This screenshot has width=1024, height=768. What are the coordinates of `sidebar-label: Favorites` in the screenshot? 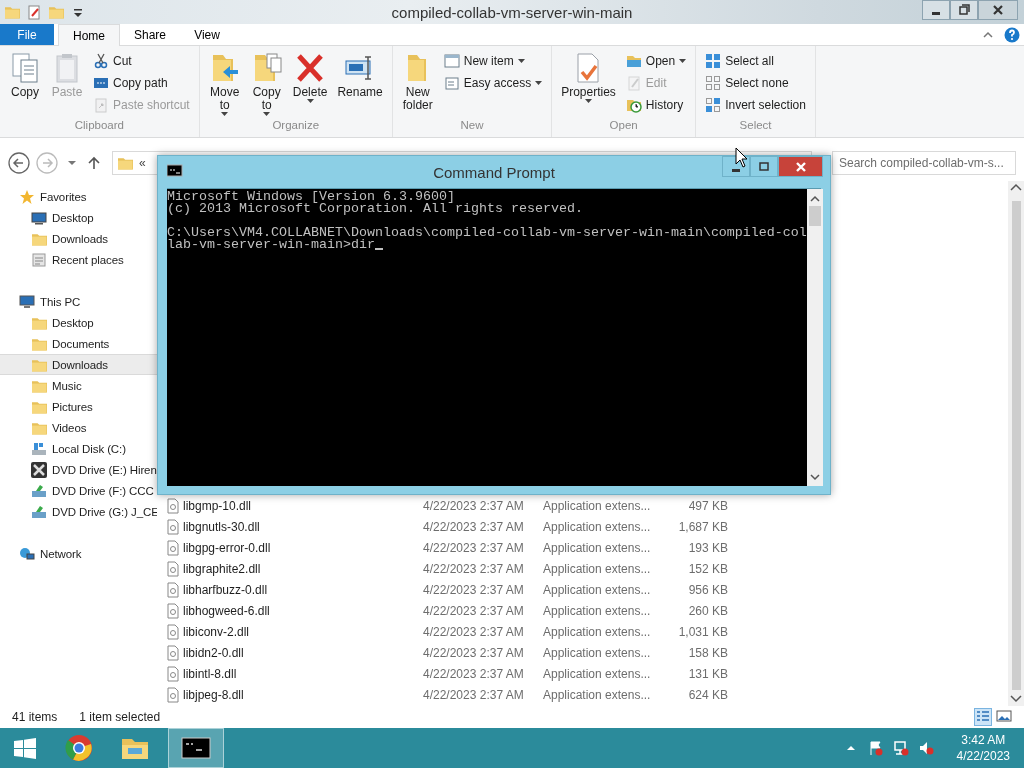 It's located at (63, 196).